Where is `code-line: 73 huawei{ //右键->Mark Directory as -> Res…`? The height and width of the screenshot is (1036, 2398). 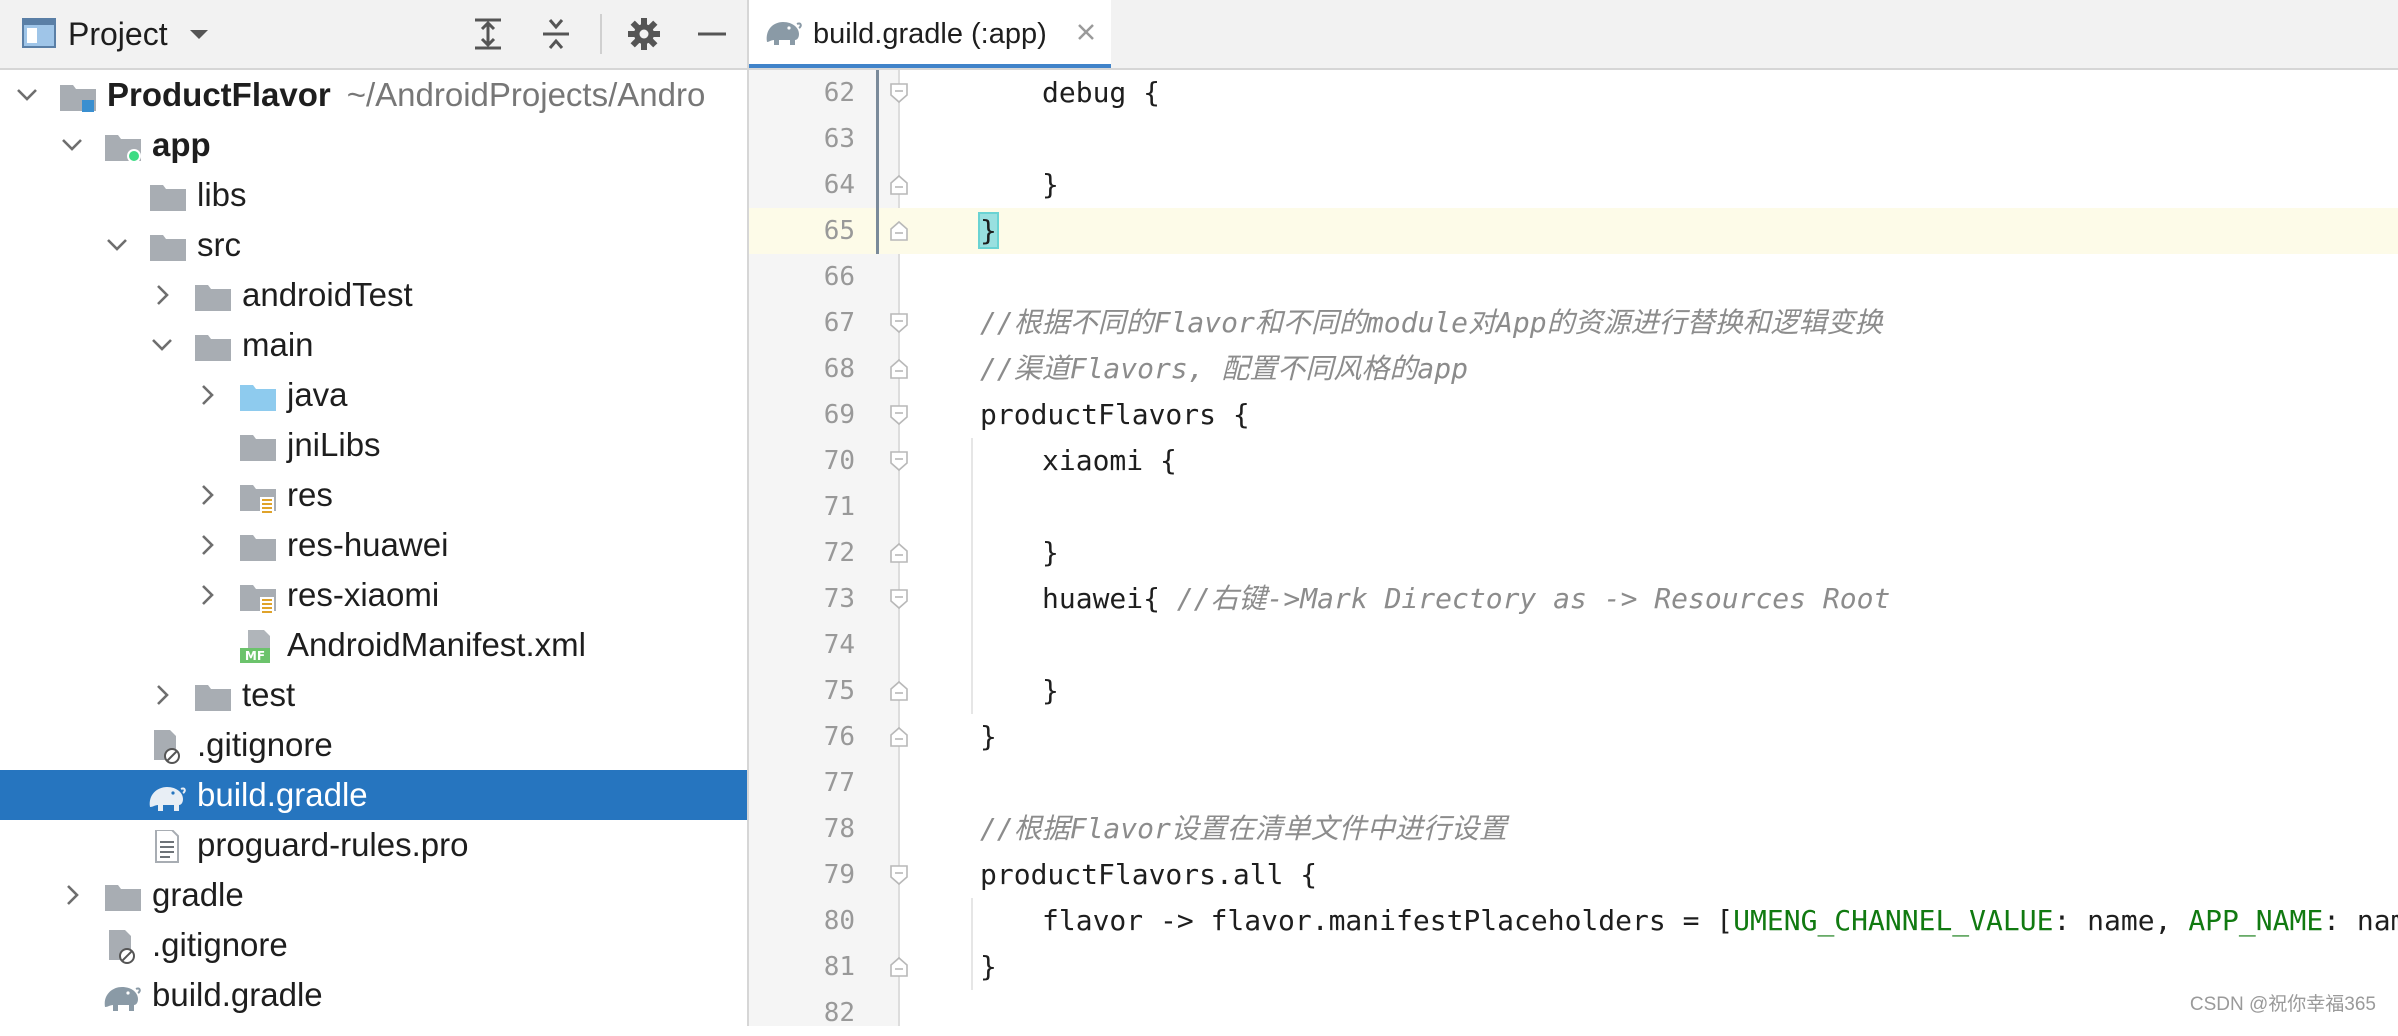 code-line: 73 huawei{ //右键->Mark Directory as -> Res… is located at coordinates (1573, 599).